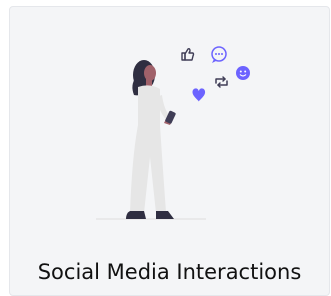 The width and height of the screenshot is (331, 296). What do you see at coordinates (219, 54) in the screenshot?
I see `chat-bubble-icon` at bounding box center [219, 54].